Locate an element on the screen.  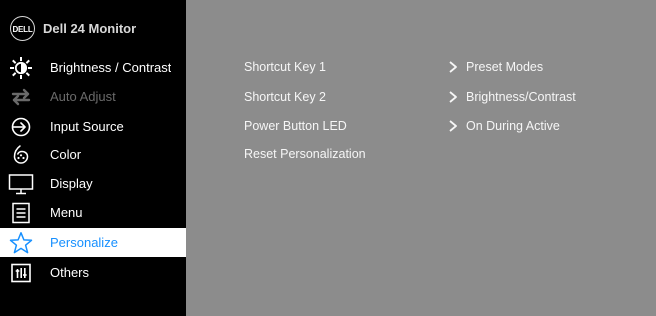
sidebar-item-brightness-contrast: Brightness / Contrast is located at coordinates (93, 67).